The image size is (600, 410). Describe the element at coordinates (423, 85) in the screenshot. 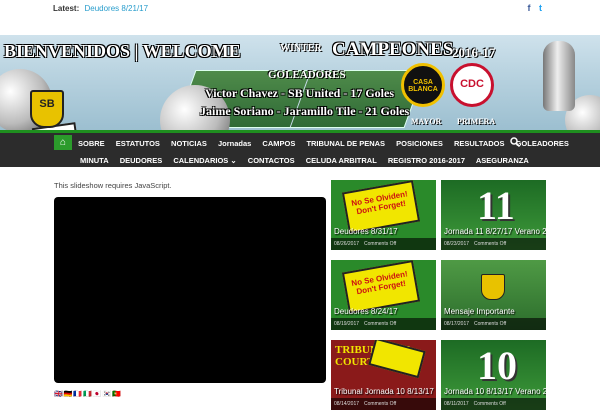

I see `casa-blanca-crest: CASA BLANCA` at that location.